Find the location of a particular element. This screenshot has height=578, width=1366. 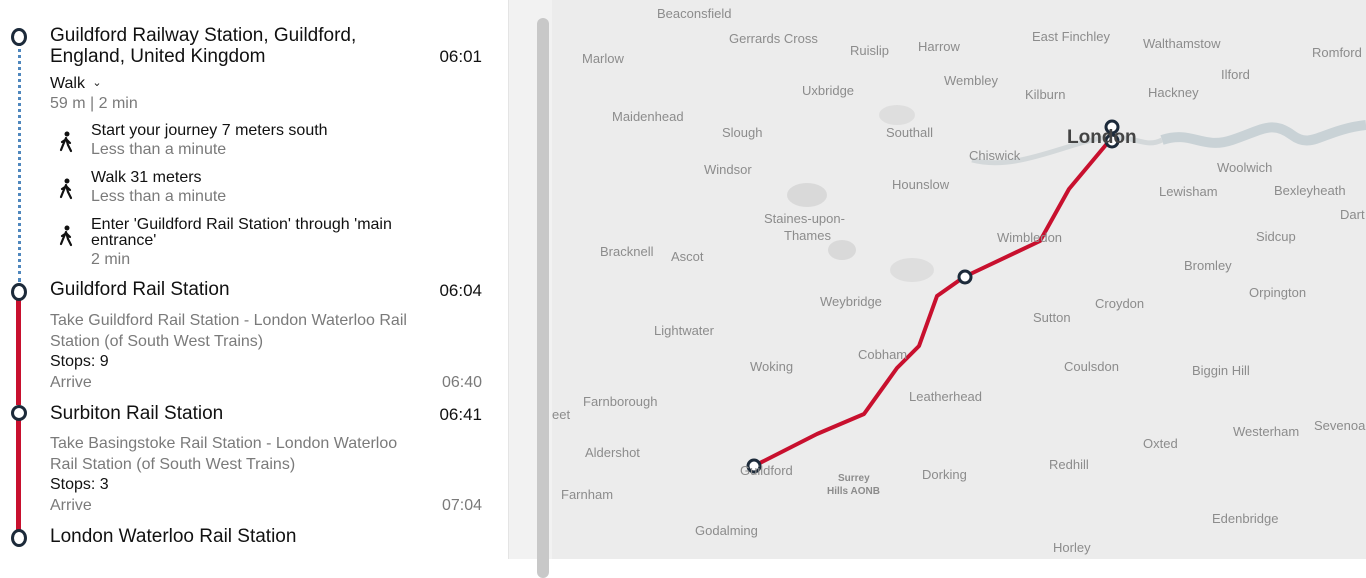

place-label: Windsor is located at coordinates (728, 169).